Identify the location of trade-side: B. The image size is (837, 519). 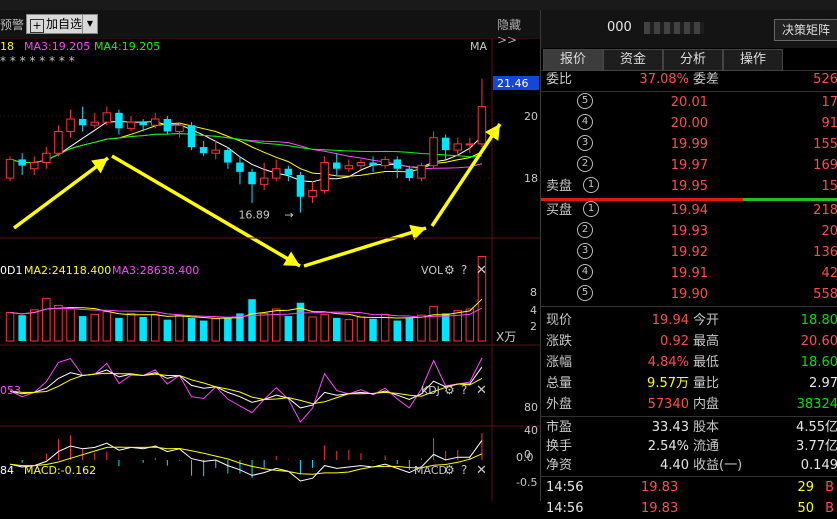
(829, 487).